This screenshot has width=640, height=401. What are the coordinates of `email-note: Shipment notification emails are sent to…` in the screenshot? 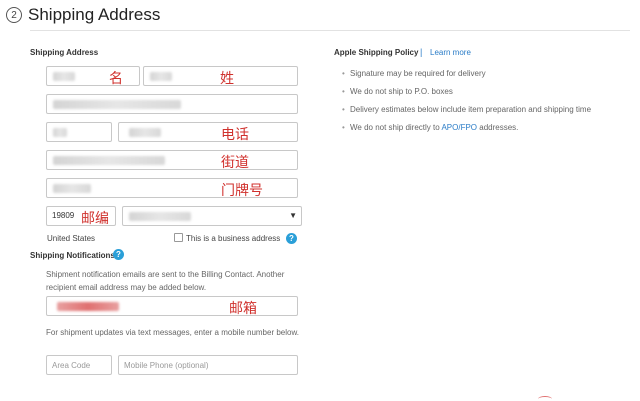 It's located at (165, 281).